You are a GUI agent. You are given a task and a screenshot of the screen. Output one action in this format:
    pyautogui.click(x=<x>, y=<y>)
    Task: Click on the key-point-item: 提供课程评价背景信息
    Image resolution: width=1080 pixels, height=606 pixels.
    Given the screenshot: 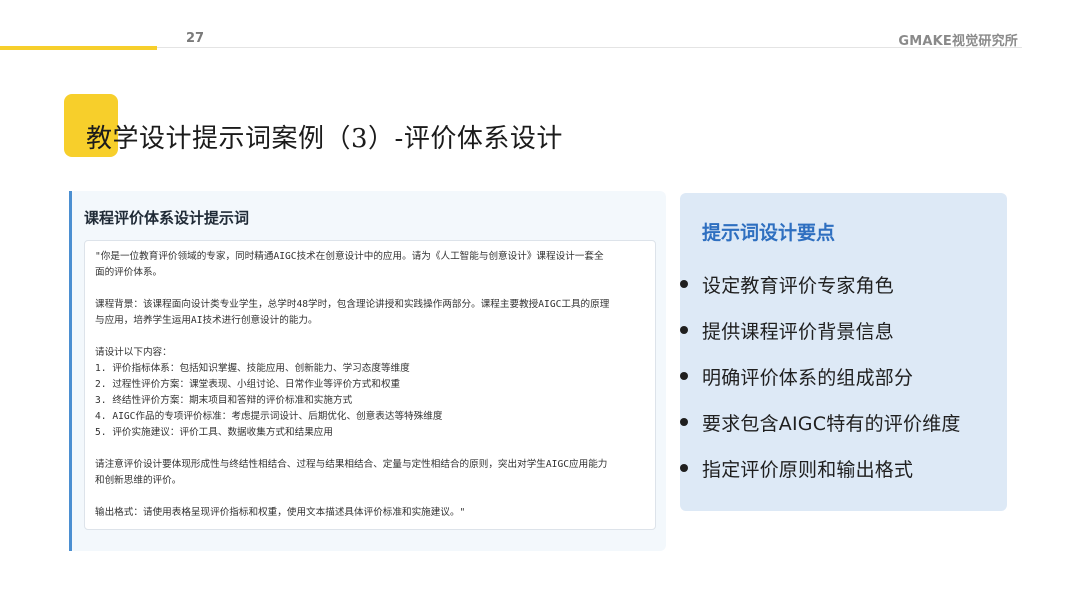 What is the action you would take?
    pyautogui.click(x=841, y=330)
    